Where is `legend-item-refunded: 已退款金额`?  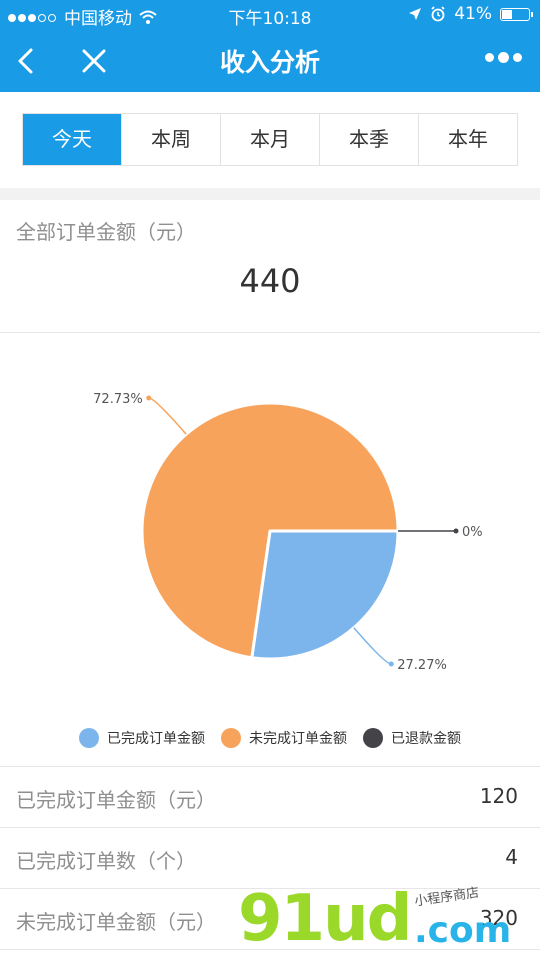
legend-item-refunded: 已退款金额 is located at coordinates (412, 738).